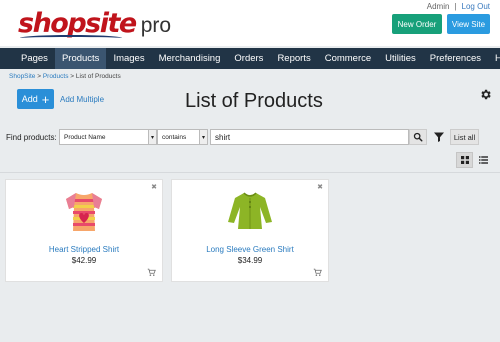  Describe the element at coordinates (29, 99) in the screenshot. I see `add-button-label: Add` at that location.